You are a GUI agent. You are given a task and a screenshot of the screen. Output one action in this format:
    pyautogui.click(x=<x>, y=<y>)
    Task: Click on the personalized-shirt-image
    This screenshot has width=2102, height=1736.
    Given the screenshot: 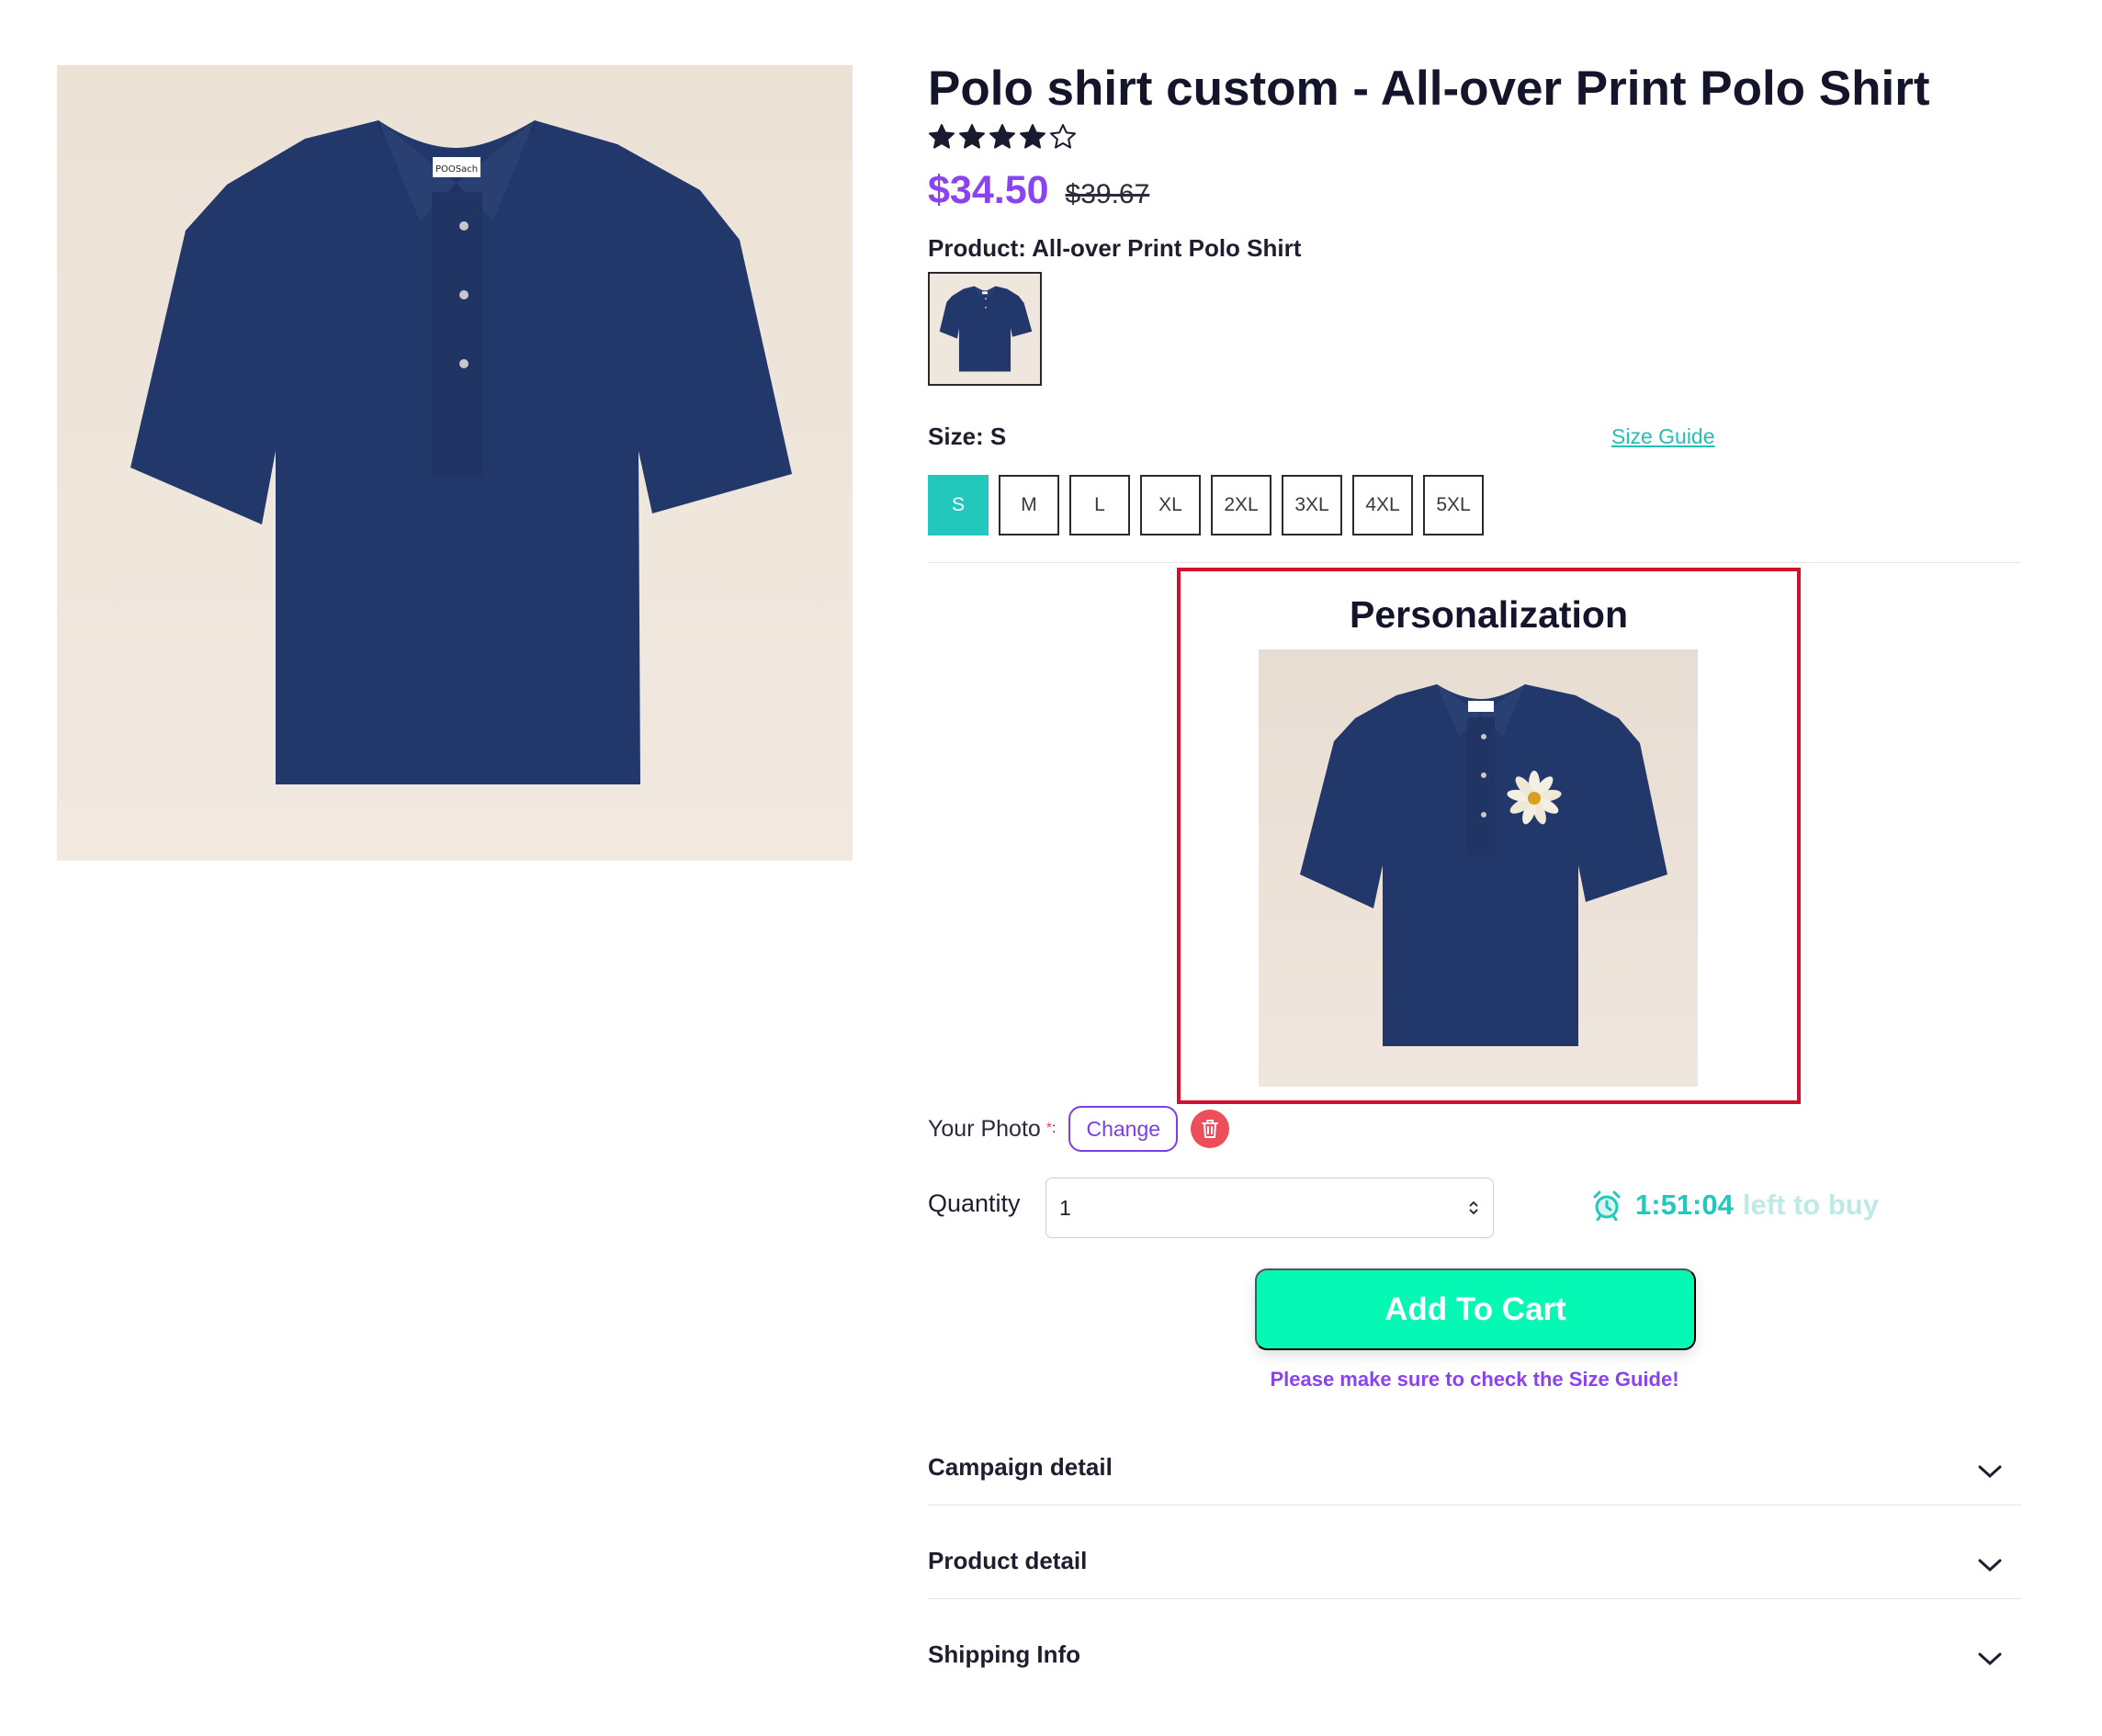 What is the action you would take?
    pyautogui.click(x=1484, y=865)
    